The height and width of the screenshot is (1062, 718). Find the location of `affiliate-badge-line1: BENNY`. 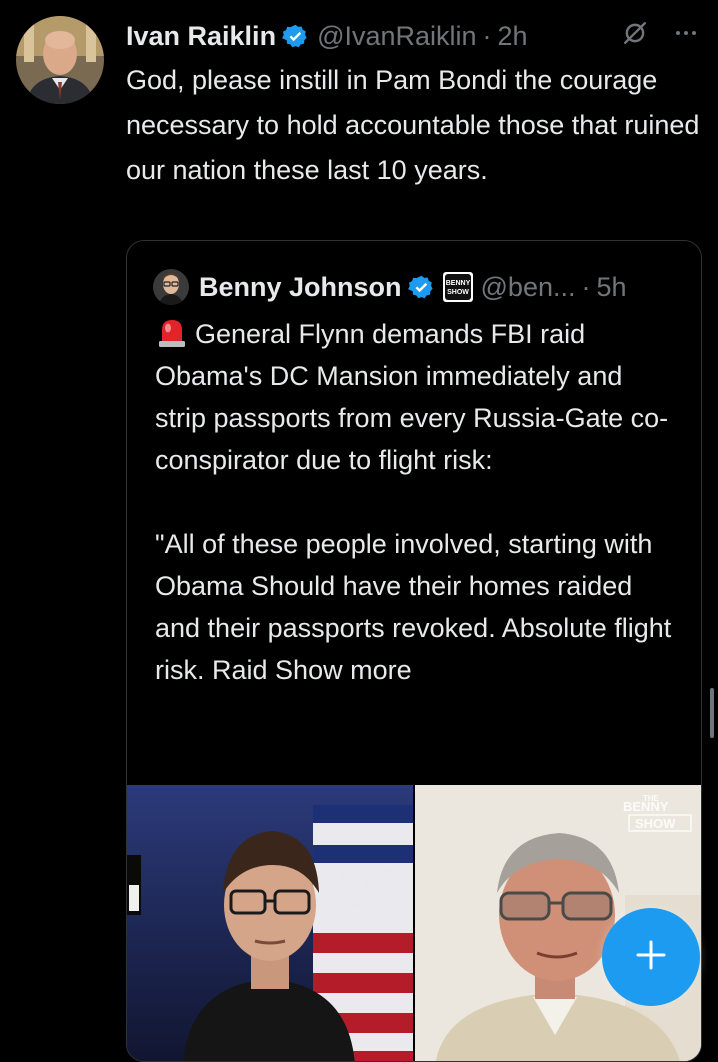

affiliate-badge-line1: BENNY is located at coordinates (457, 283).